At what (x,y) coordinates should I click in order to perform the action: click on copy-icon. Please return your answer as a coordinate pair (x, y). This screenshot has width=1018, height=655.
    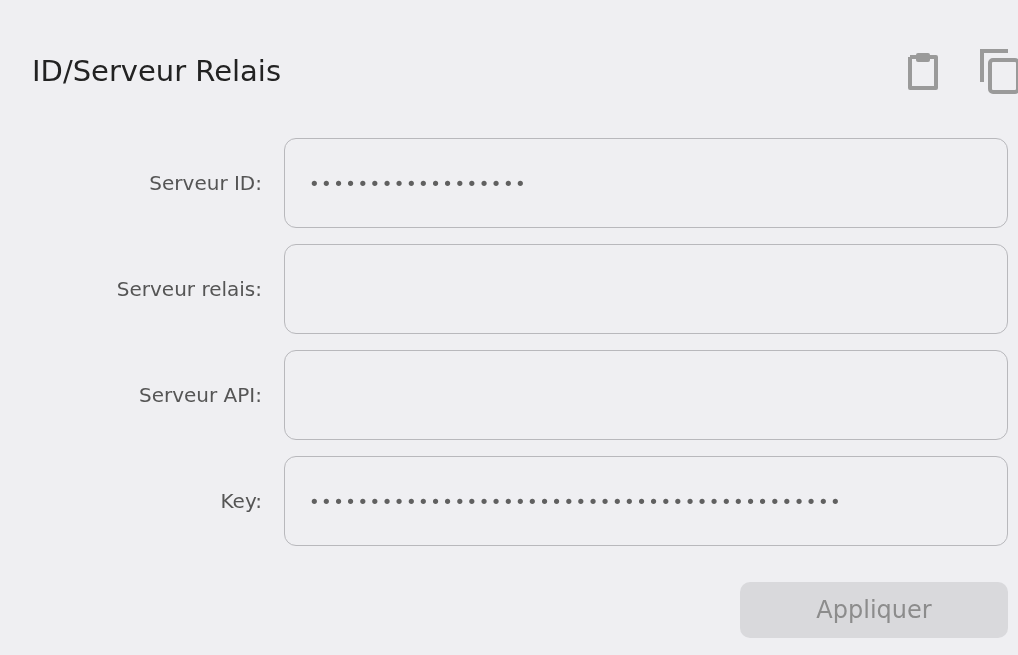
    Looking at the image, I should click on (999, 71).